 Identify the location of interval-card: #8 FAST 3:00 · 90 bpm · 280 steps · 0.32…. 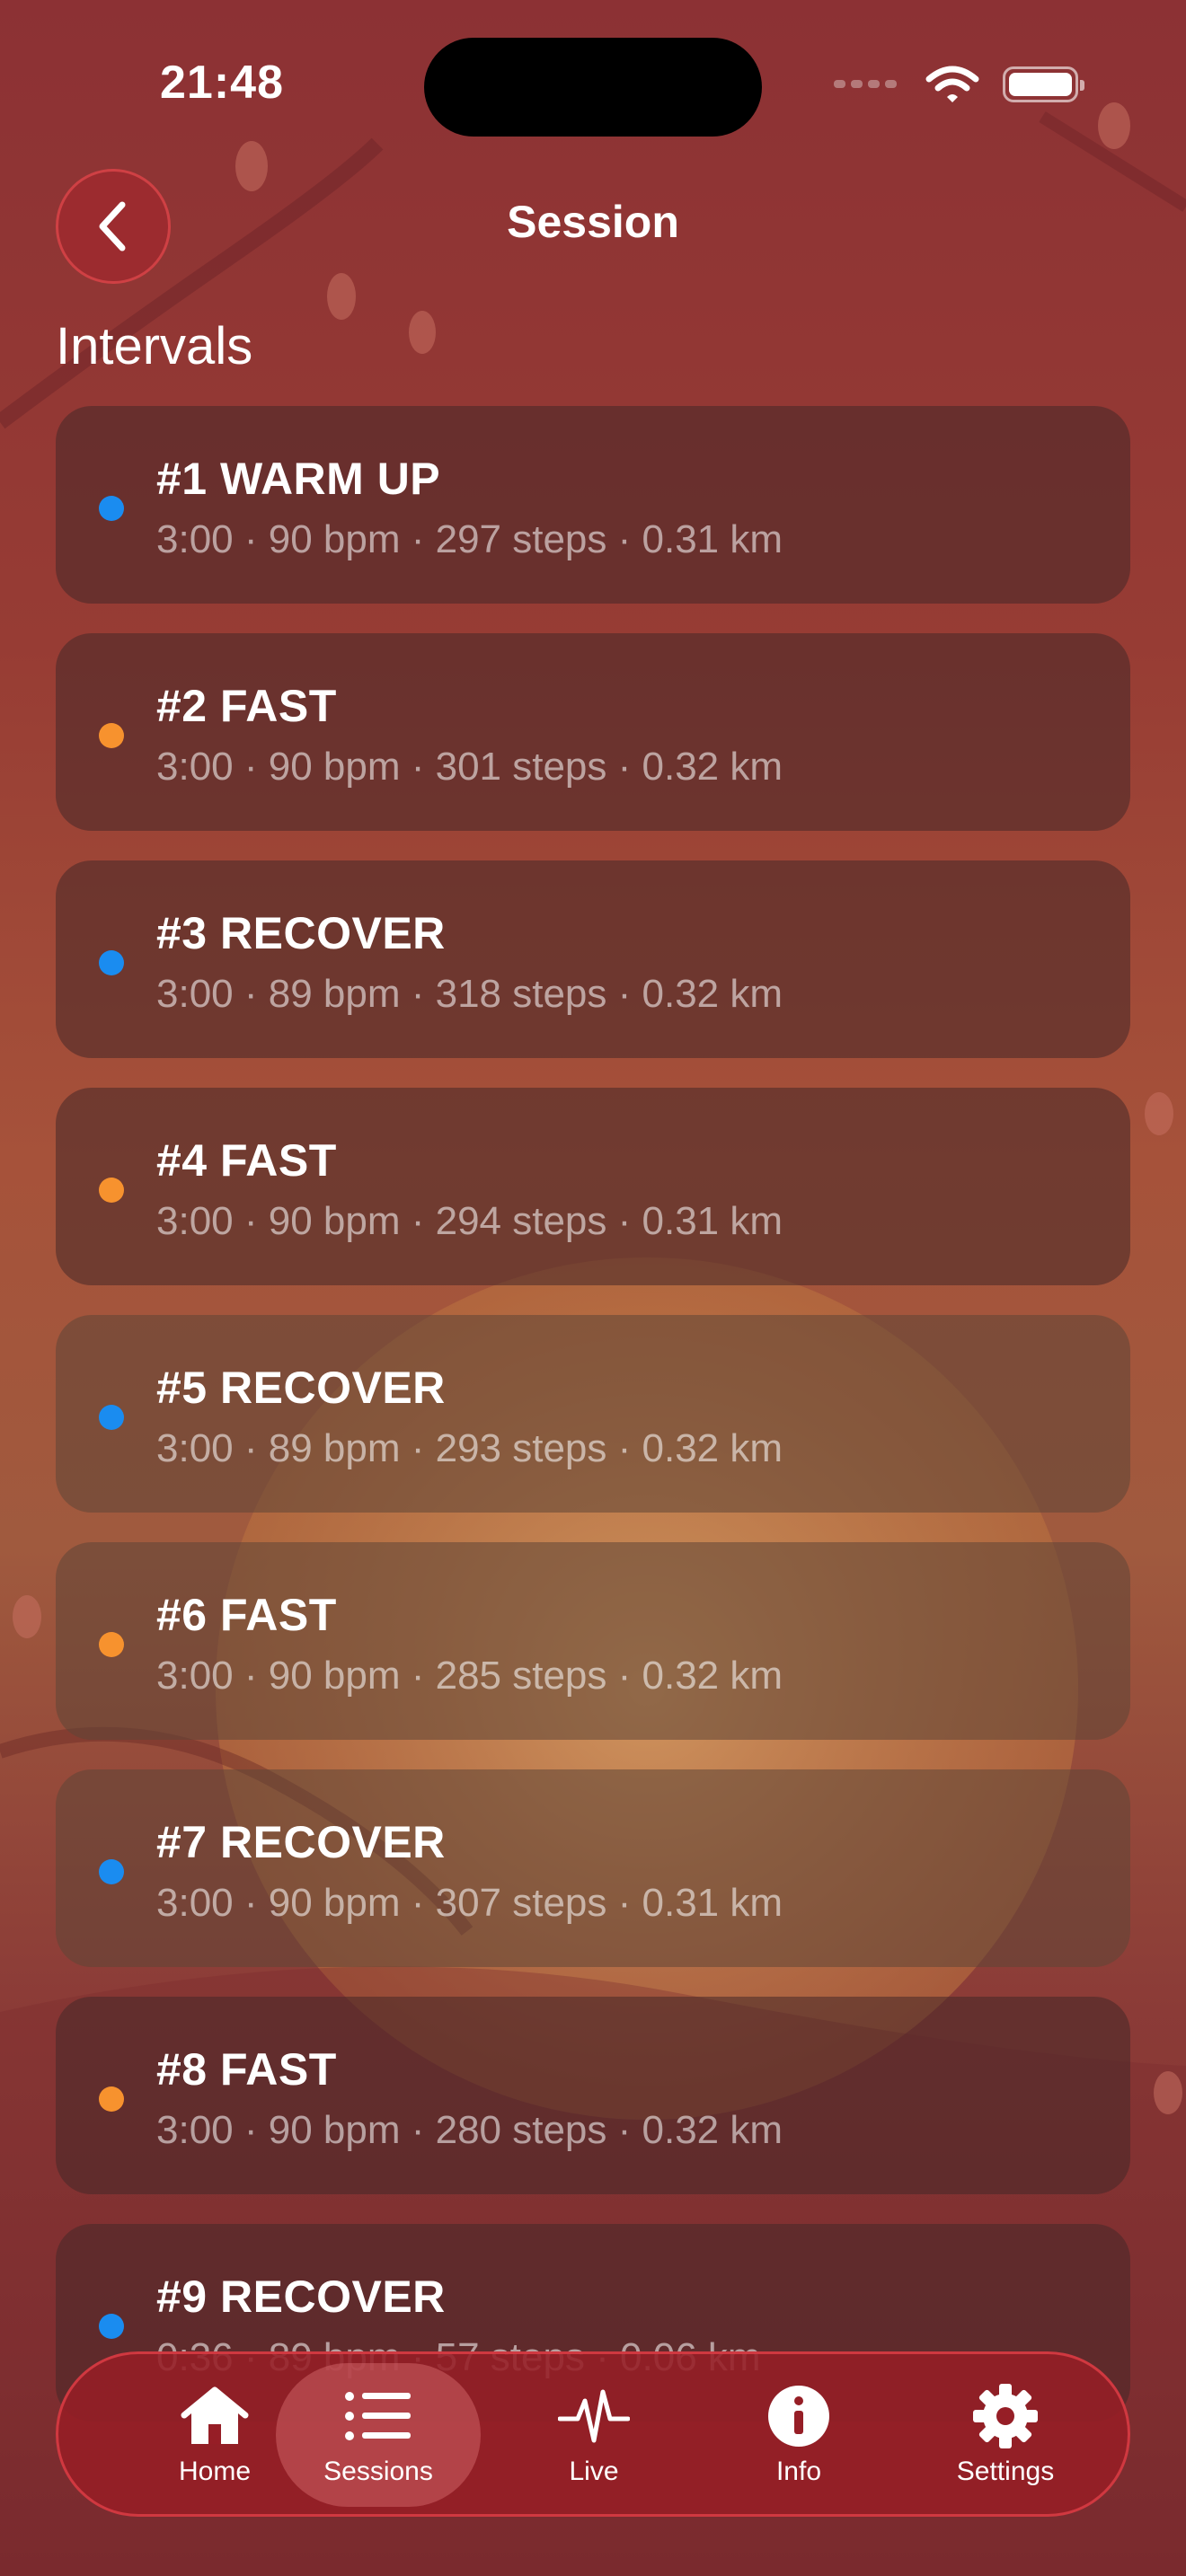
(593, 2095).